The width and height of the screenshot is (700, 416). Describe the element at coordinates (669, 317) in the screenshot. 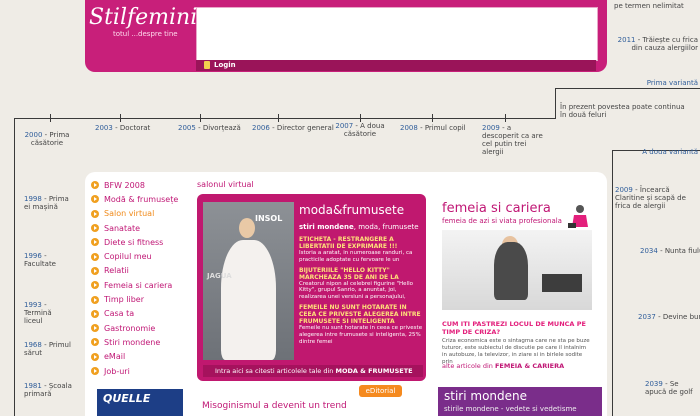

I see `timeline-event: 2037 - Devine bunică` at that location.